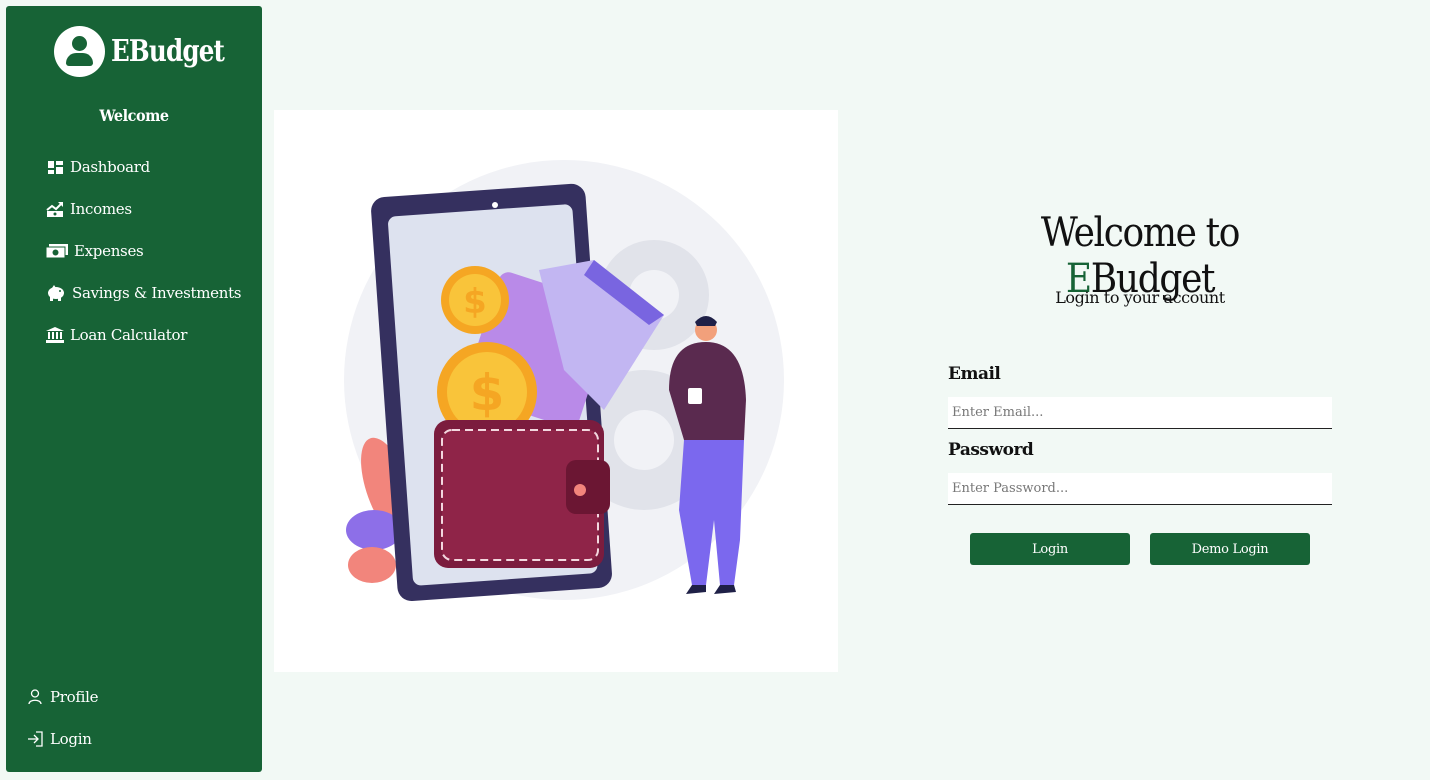 This screenshot has width=1430, height=780. Describe the element at coordinates (1140, 413) in the screenshot. I see `email-field` at that location.